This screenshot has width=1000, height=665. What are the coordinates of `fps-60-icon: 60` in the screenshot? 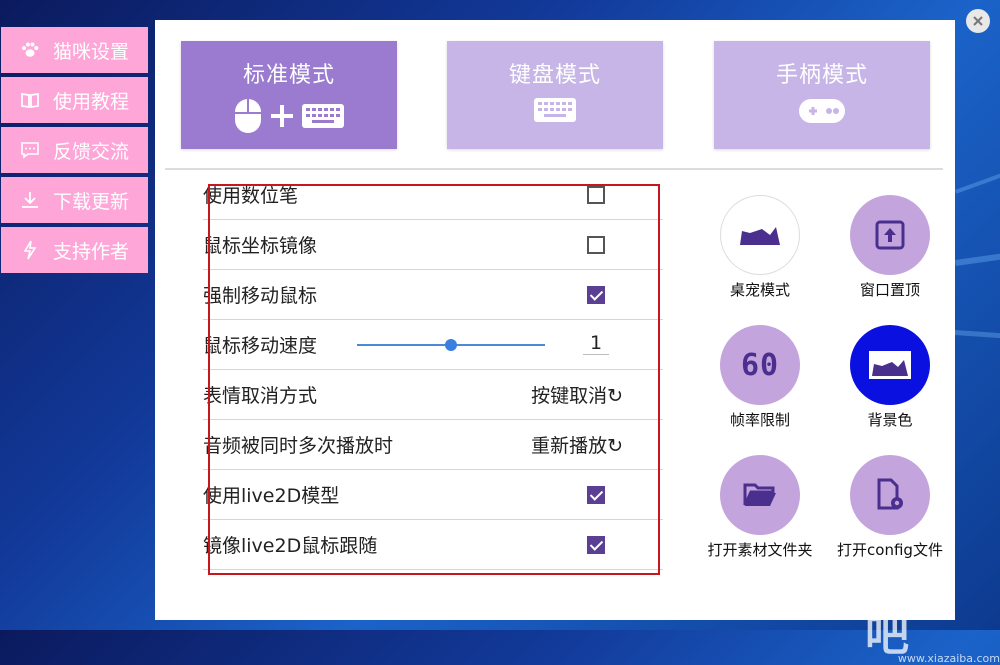 It's located at (760, 365).